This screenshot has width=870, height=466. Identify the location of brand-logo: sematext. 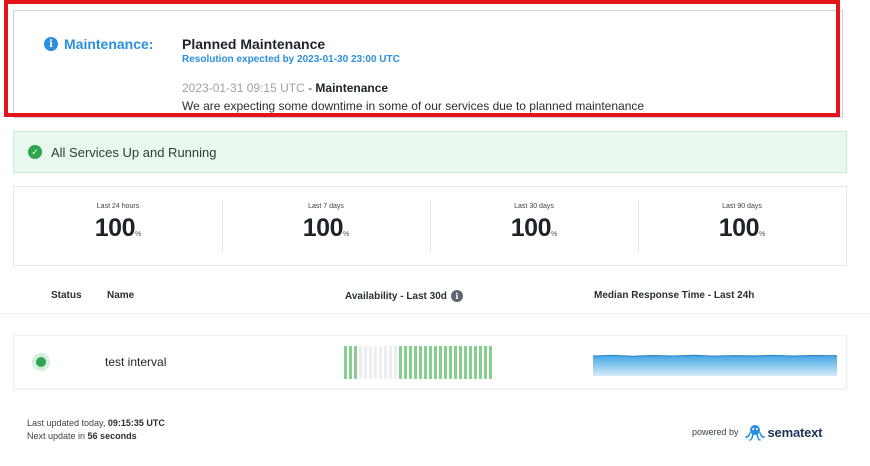
(783, 432).